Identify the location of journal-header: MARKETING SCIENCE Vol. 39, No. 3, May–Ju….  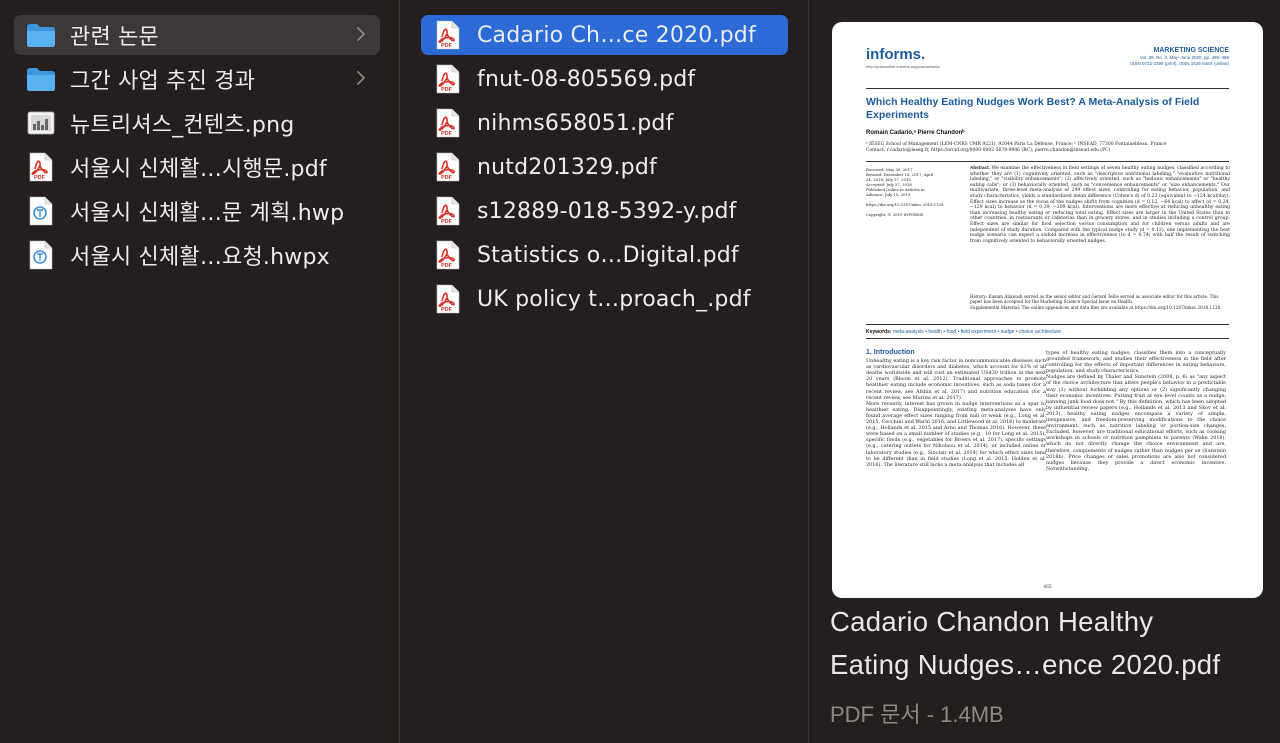
(1179, 56).